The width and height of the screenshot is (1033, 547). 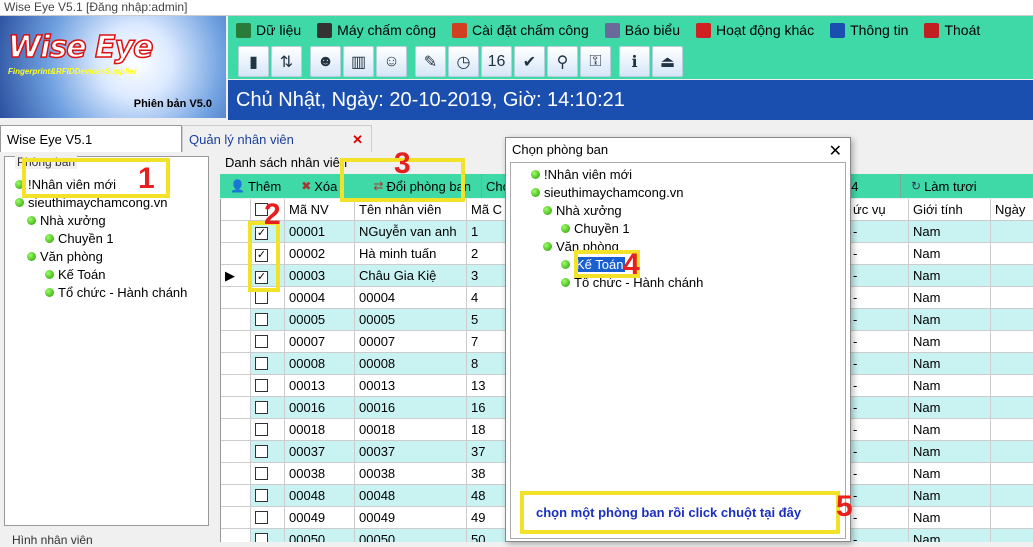 I want to click on header-cell: Tên nhân viên, so click(x=411, y=210).